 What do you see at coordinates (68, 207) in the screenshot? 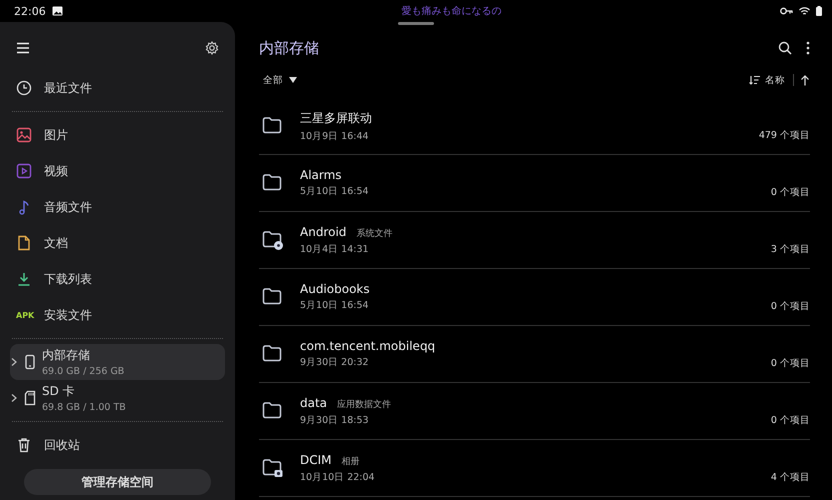
I see `item-label: 音频文件` at bounding box center [68, 207].